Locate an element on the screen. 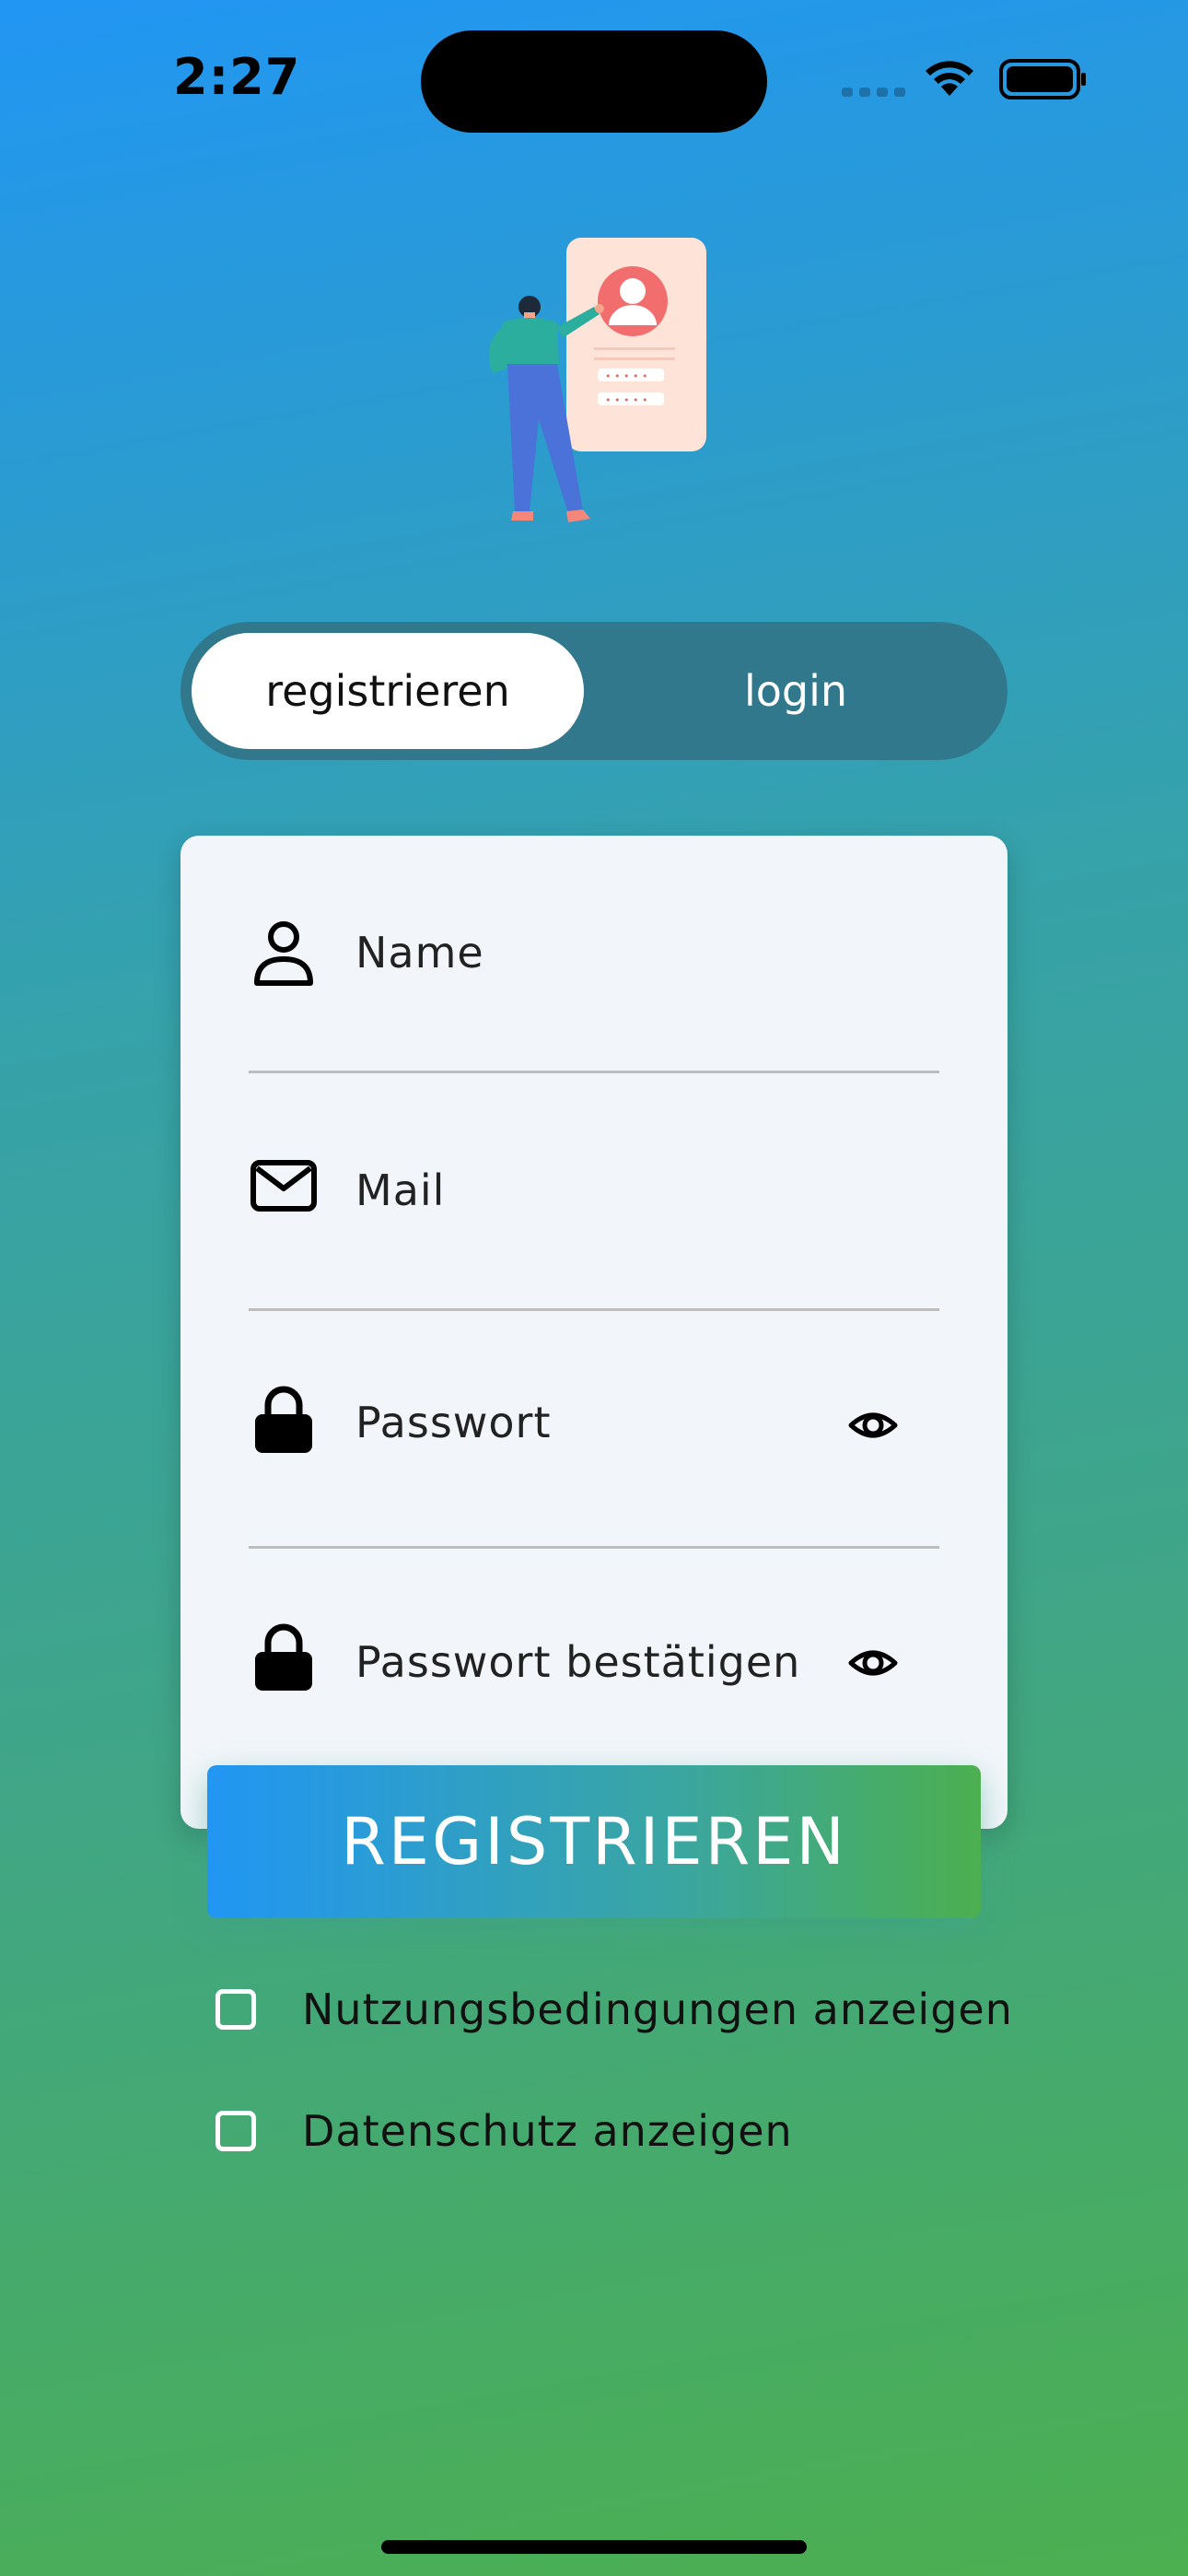  name-field: Name is located at coordinates (594, 954).